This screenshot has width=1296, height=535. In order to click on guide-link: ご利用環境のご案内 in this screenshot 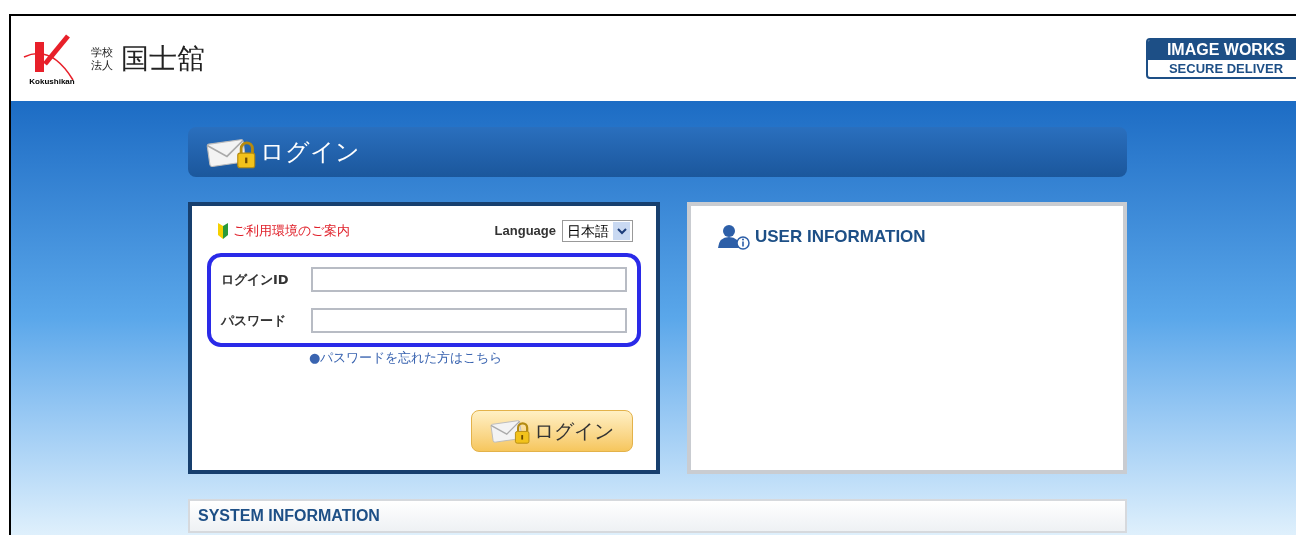, I will do `click(283, 231)`.